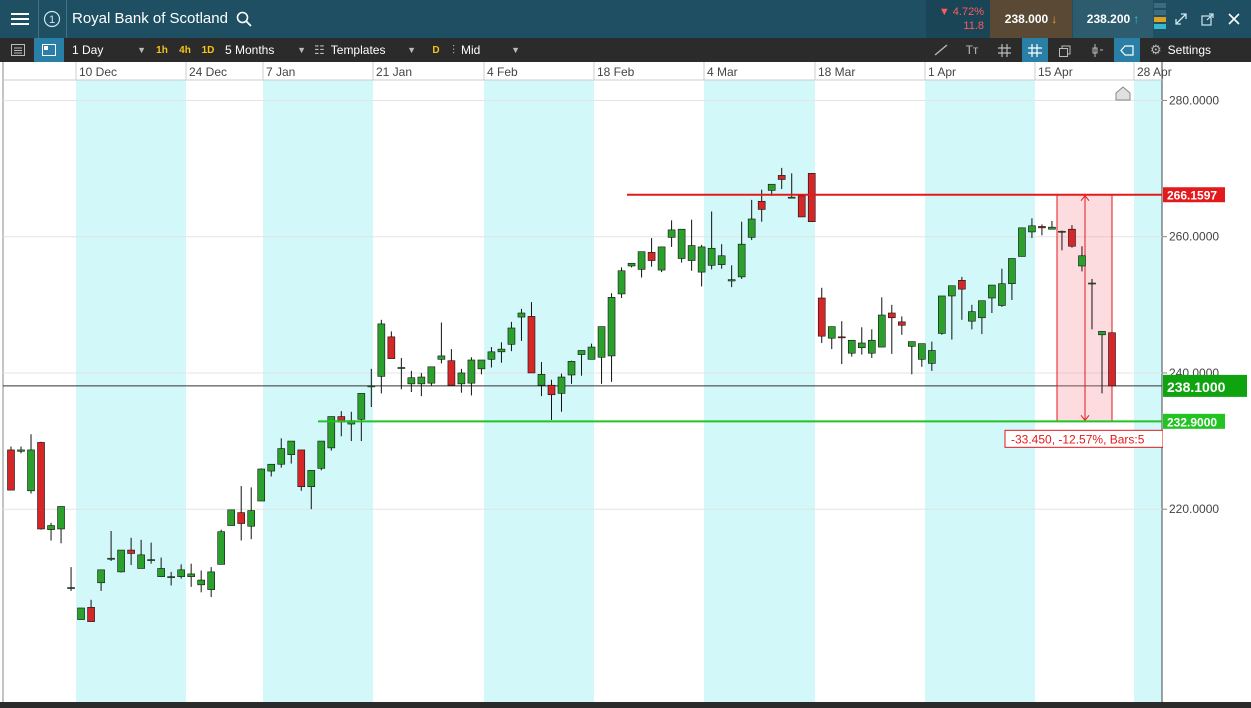 The image size is (1251, 708). Describe the element at coordinates (1181, 19) in the screenshot. I see `expand-icon` at that location.